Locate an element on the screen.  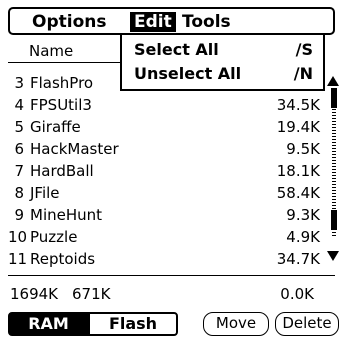
scroll-up-arrow-icon is located at coordinates (333, 81).